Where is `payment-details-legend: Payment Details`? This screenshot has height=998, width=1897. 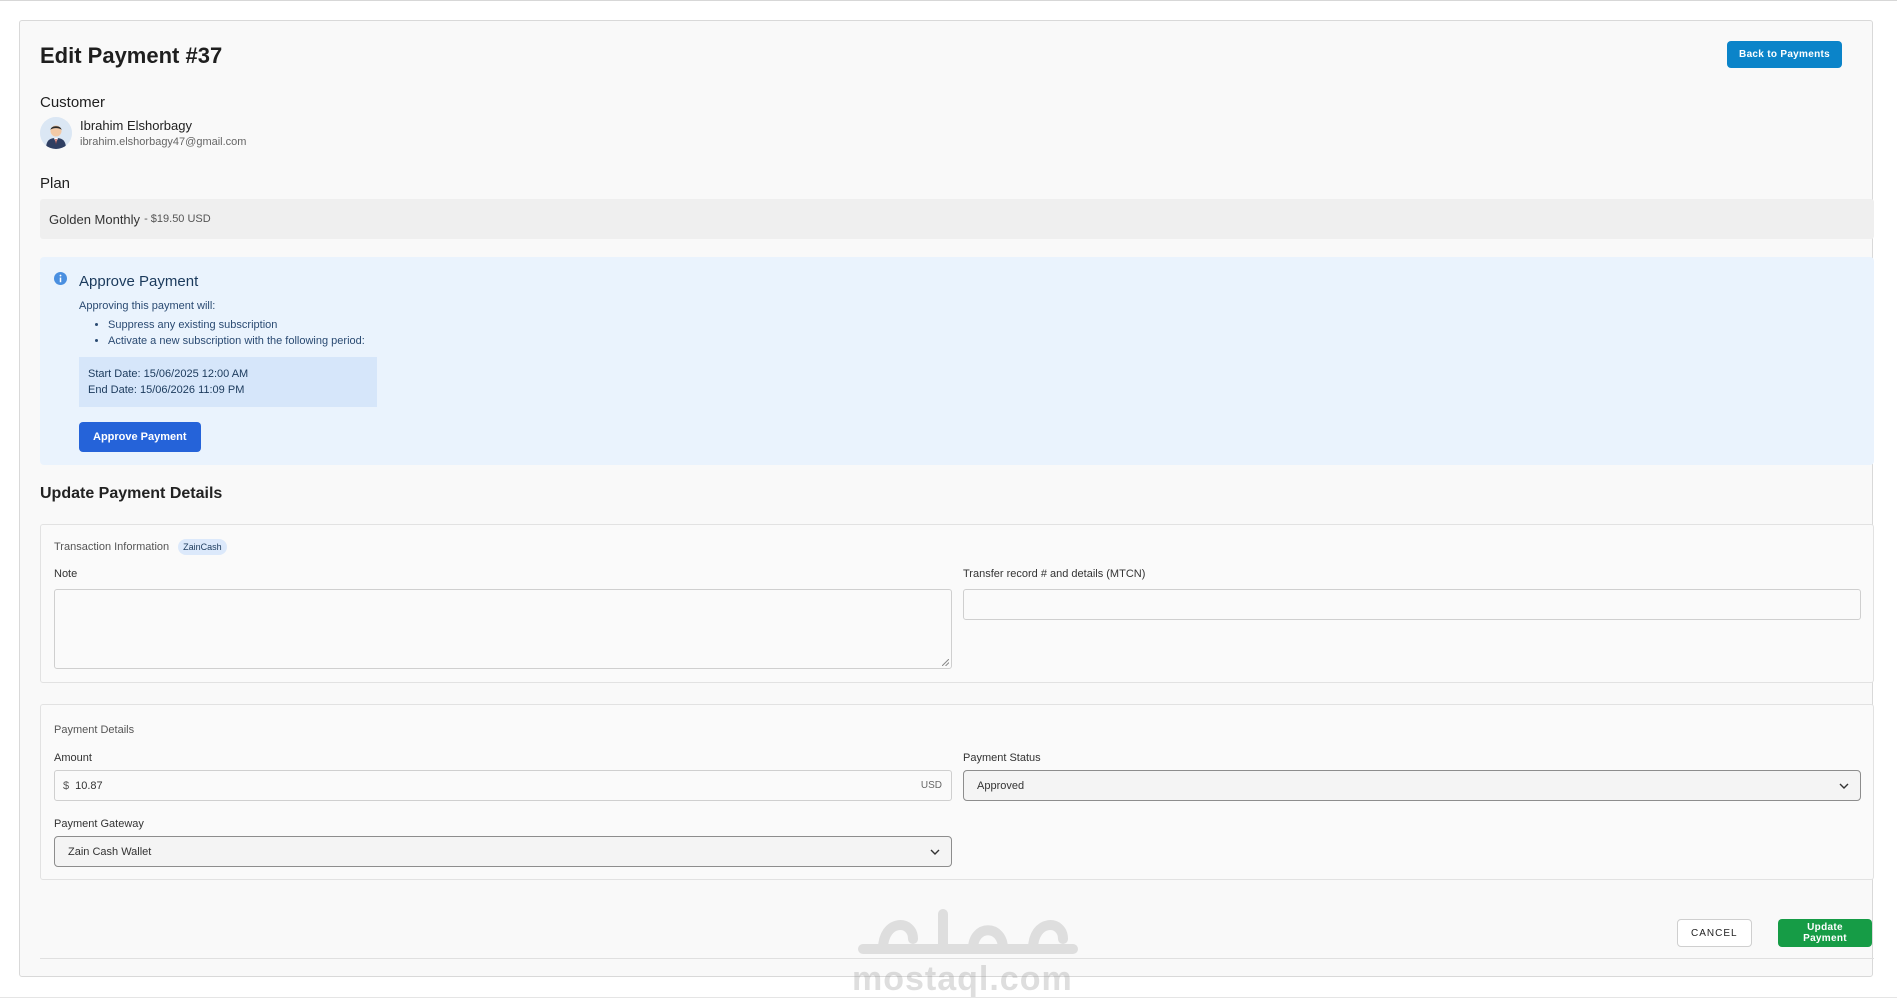
payment-details-legend: Payment Details is located at coordinates (94, 730).